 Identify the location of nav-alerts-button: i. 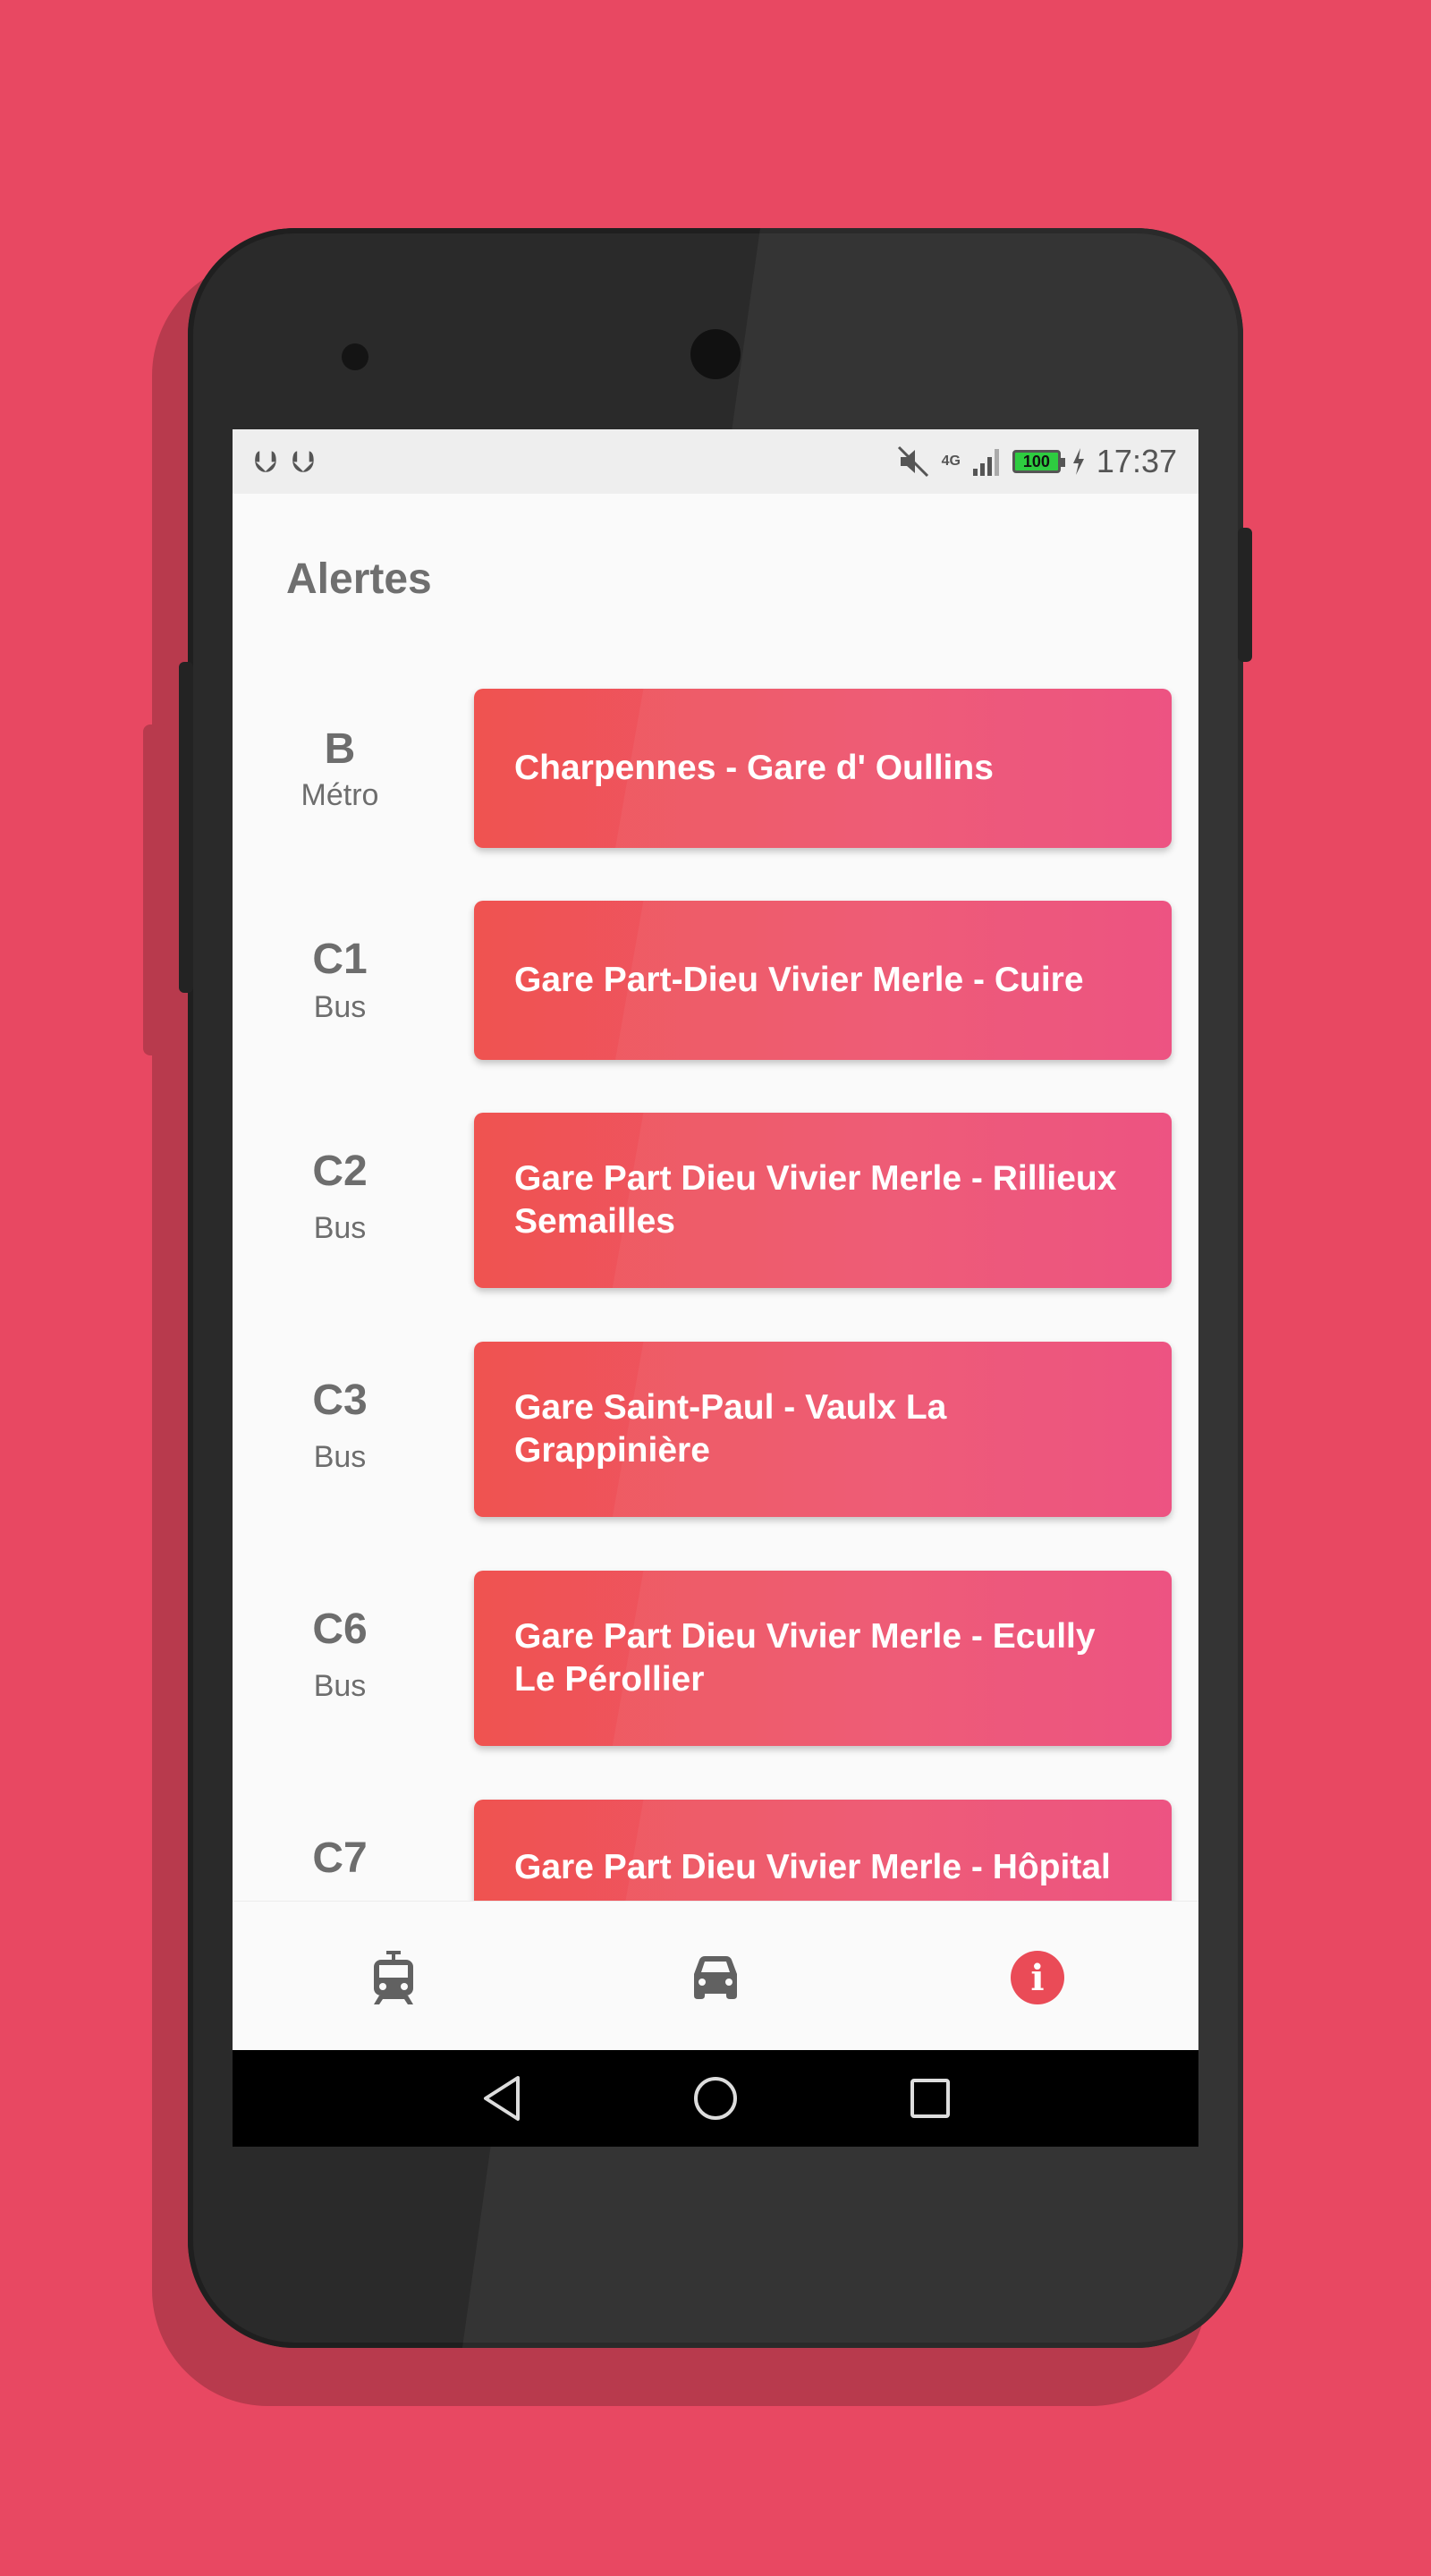
(1037, 1977).